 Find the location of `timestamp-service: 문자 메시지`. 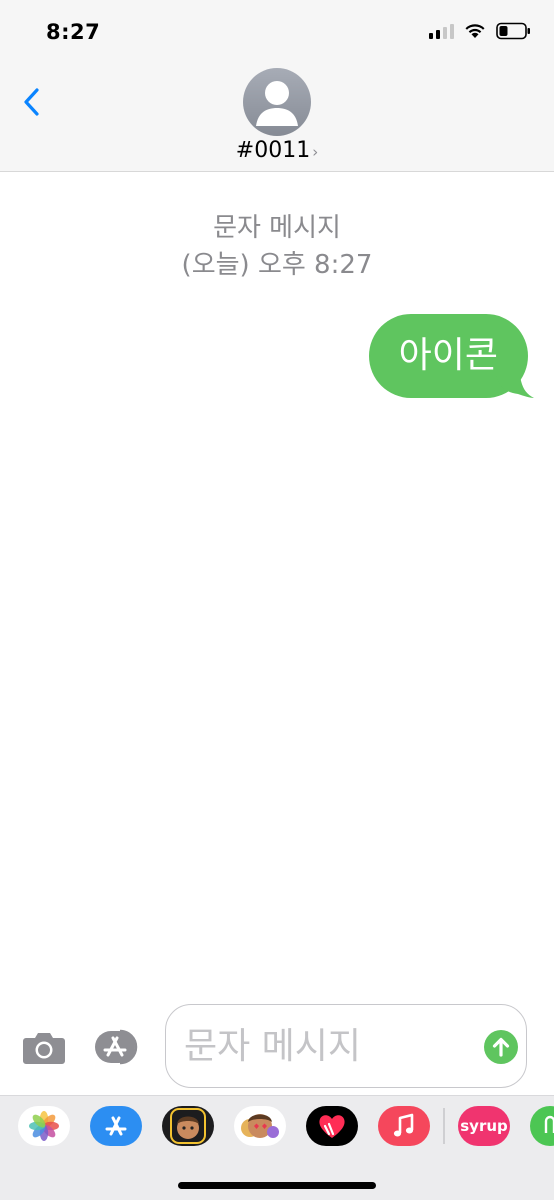

timestamp-service: 문자 메시지 is located at coordinates (277, 228).